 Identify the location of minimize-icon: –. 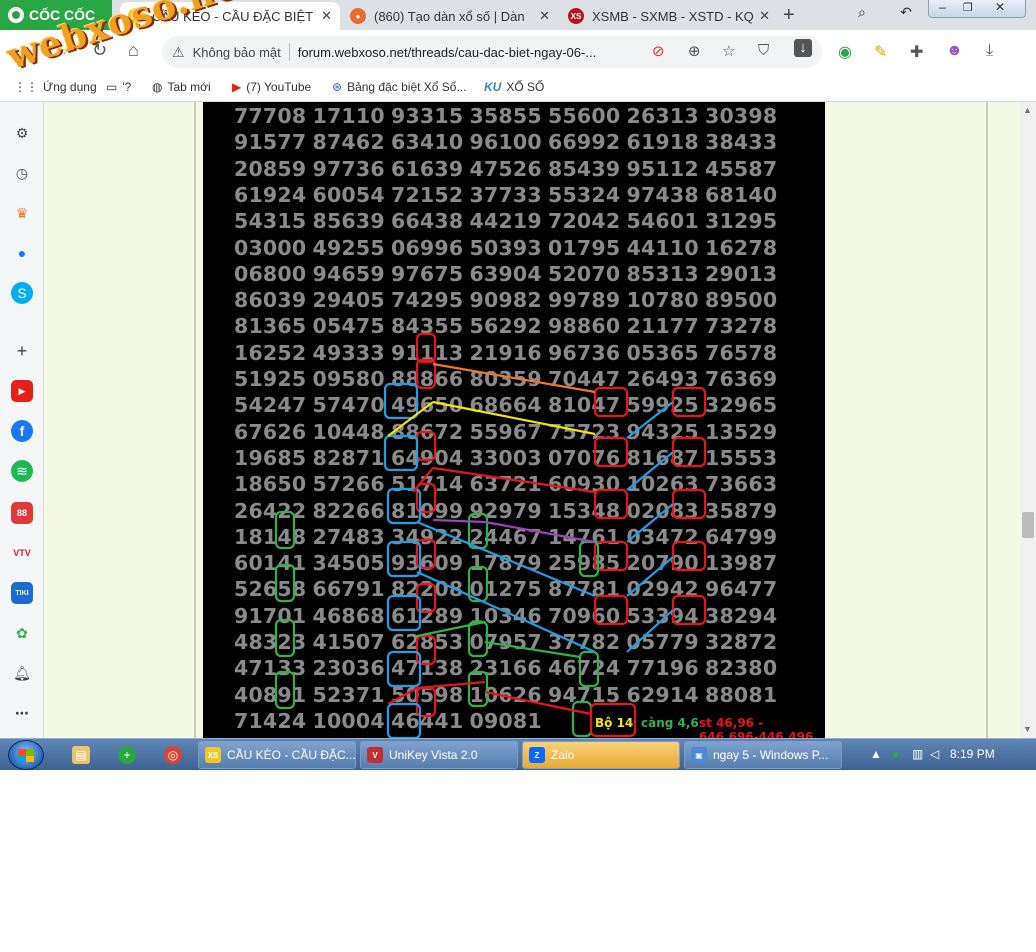
(942, 7).